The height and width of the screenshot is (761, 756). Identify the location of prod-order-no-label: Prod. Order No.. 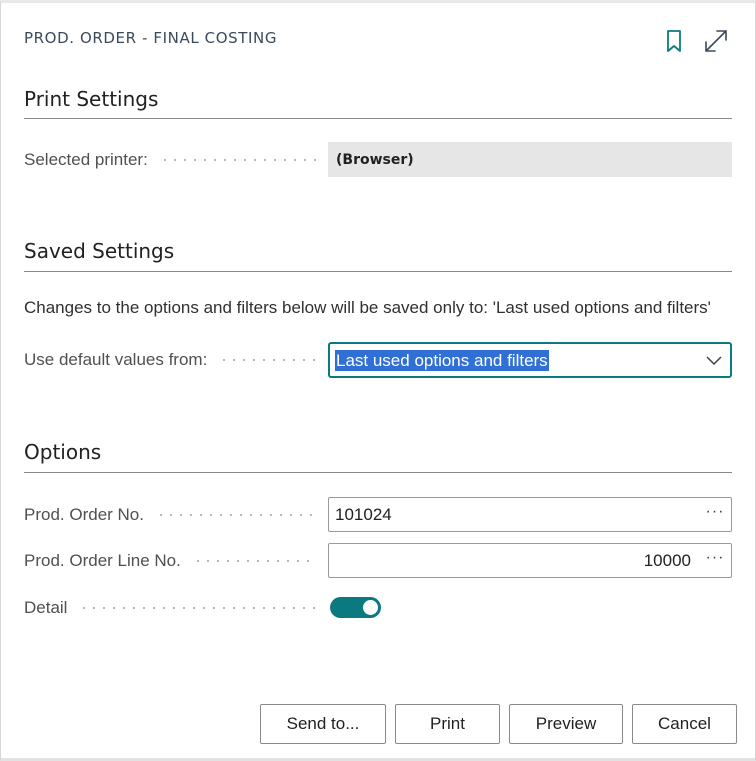
(174, 515).